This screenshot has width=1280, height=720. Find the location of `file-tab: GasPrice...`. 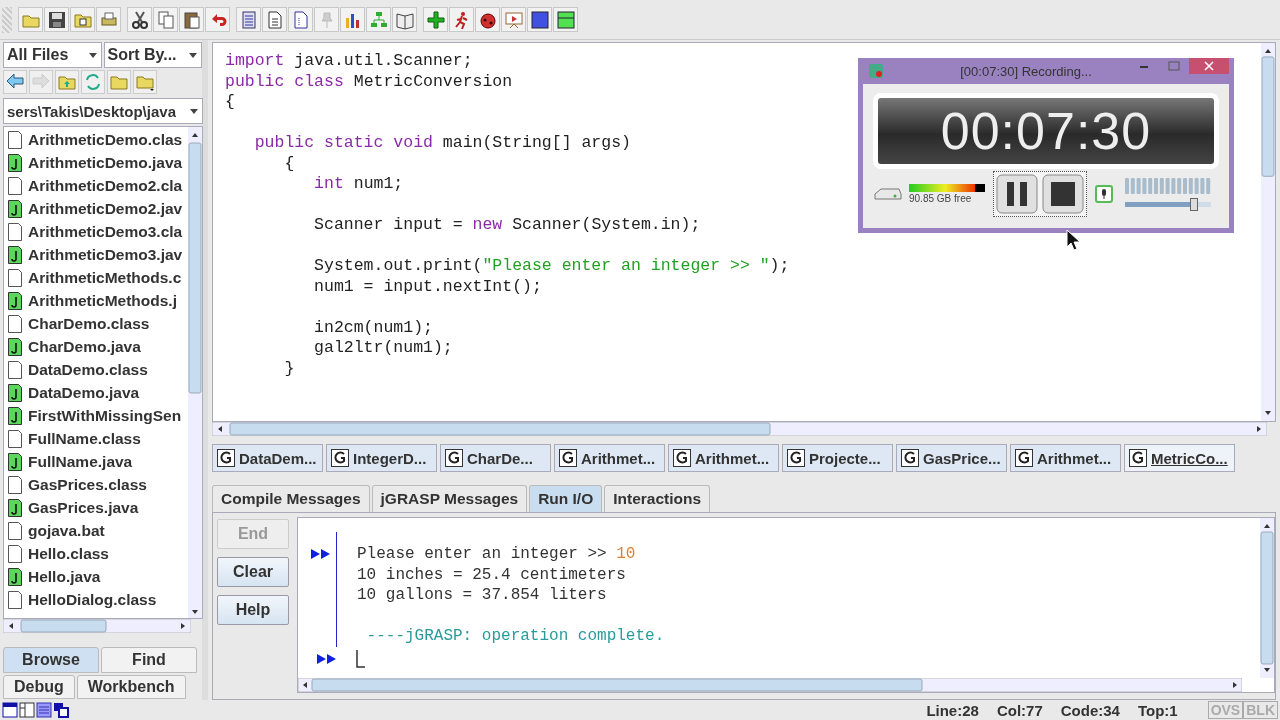

file-tab: GasPrice... is located at coordinates (951, 458).